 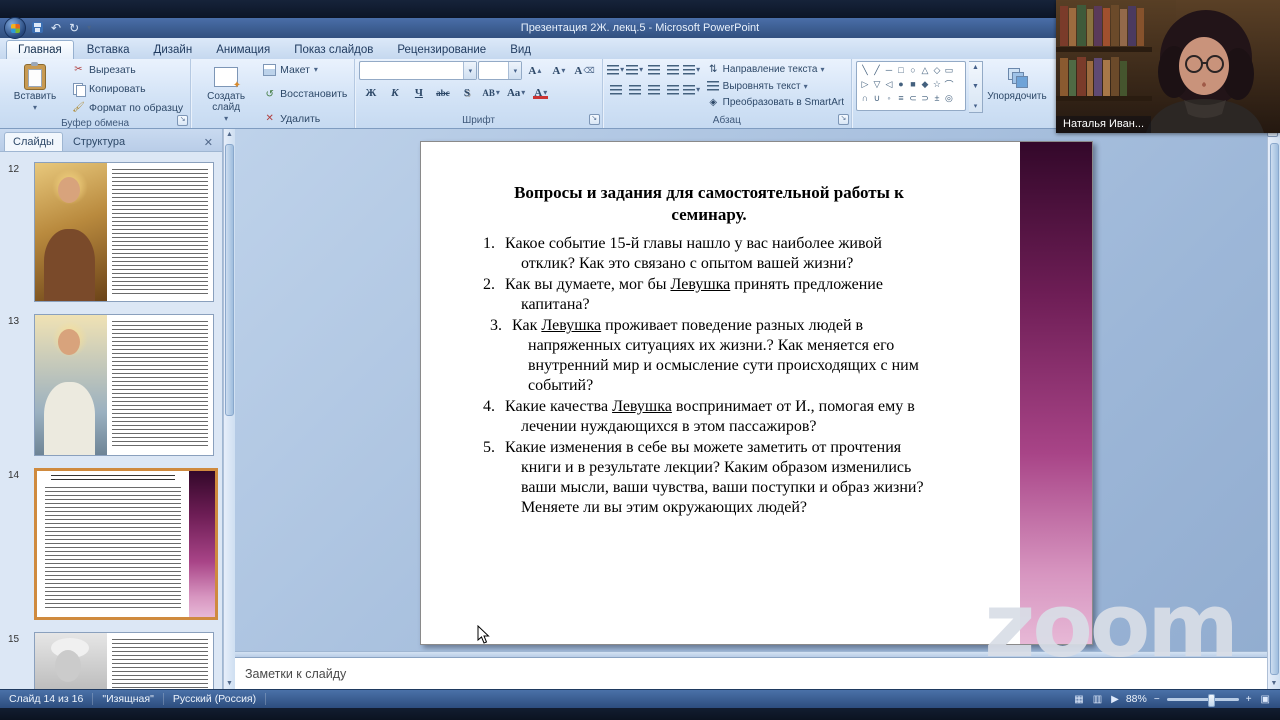 I want to click on slide-thumbnail-15: 15, so click(x=111, y=660).